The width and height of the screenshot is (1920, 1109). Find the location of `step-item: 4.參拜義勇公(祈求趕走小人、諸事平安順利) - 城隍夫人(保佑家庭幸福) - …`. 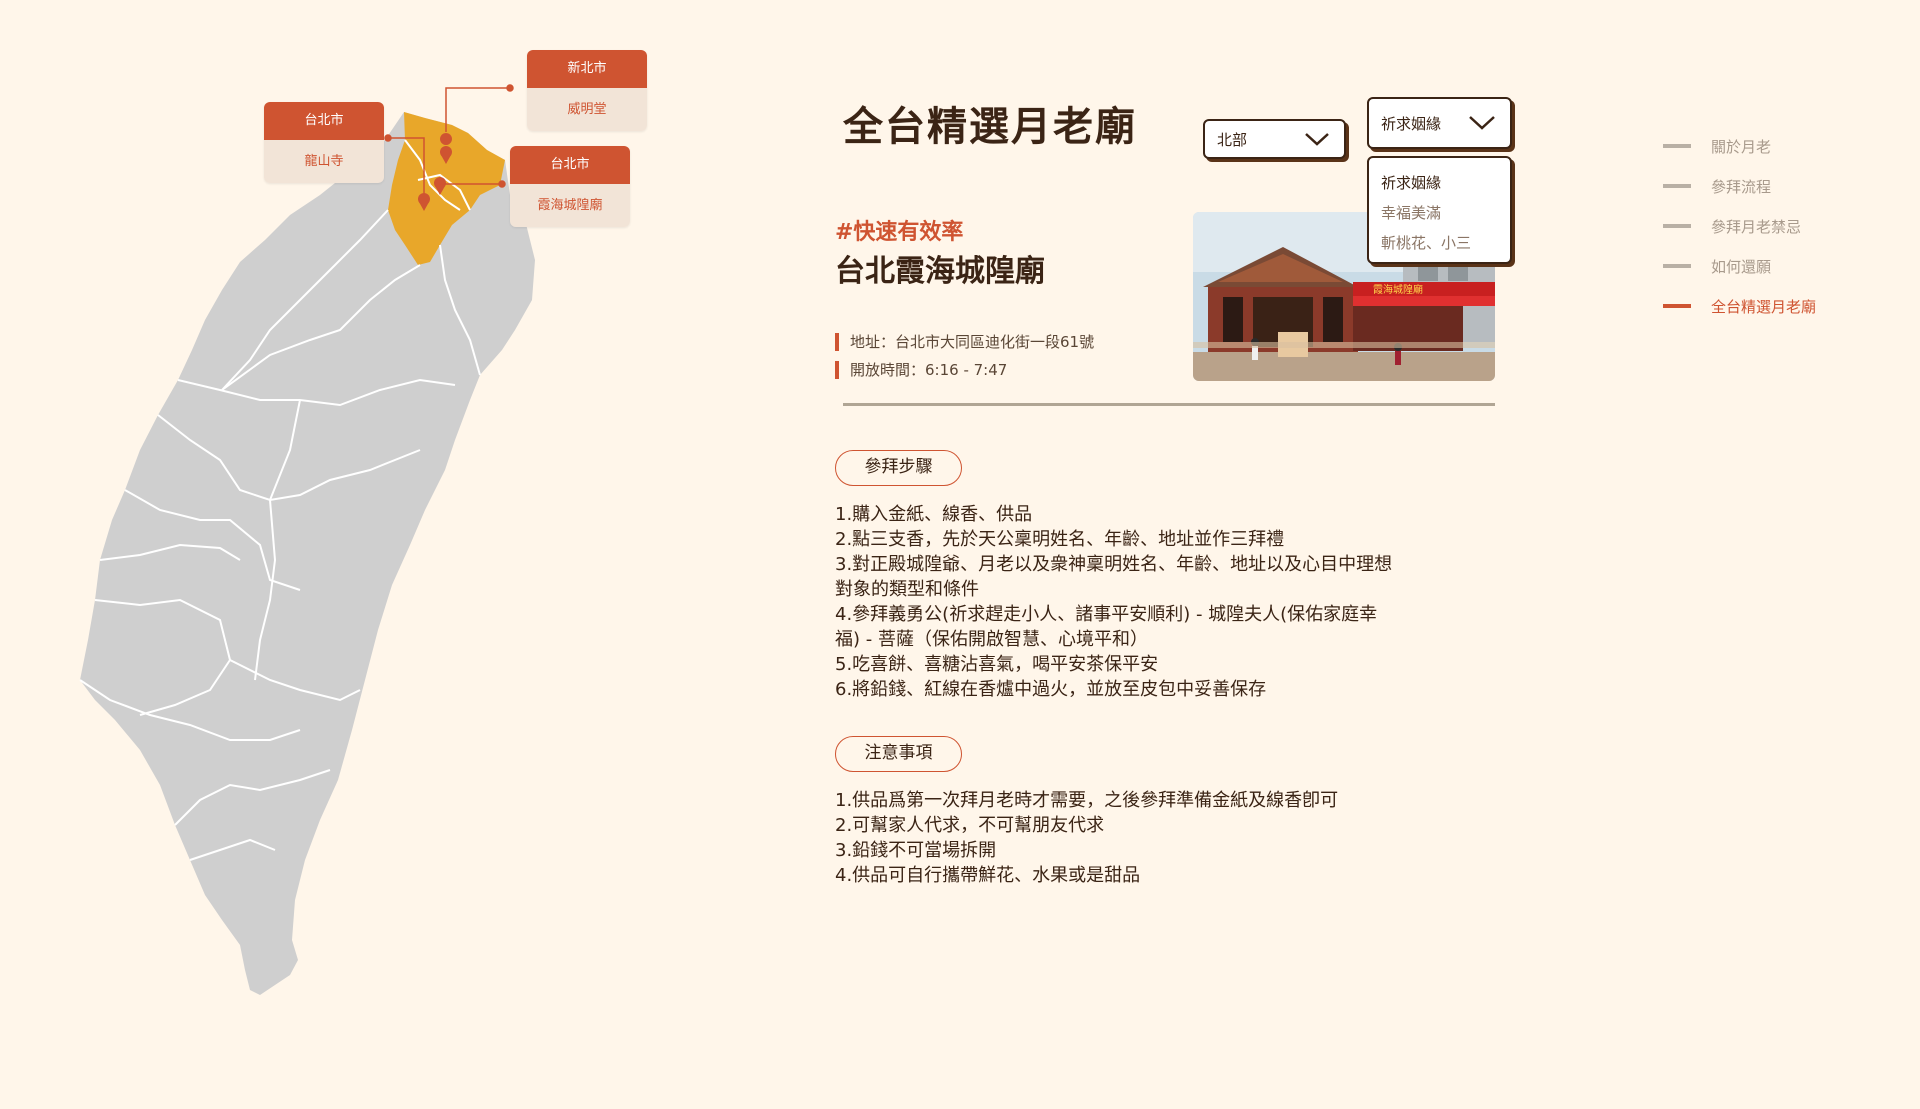

step-item: 4.參拜義勇公(祈求趕走小人、諸事平安順利) - 城隍夫人(保佑家庭幸福) - … is located at coordinates (1106, 627).